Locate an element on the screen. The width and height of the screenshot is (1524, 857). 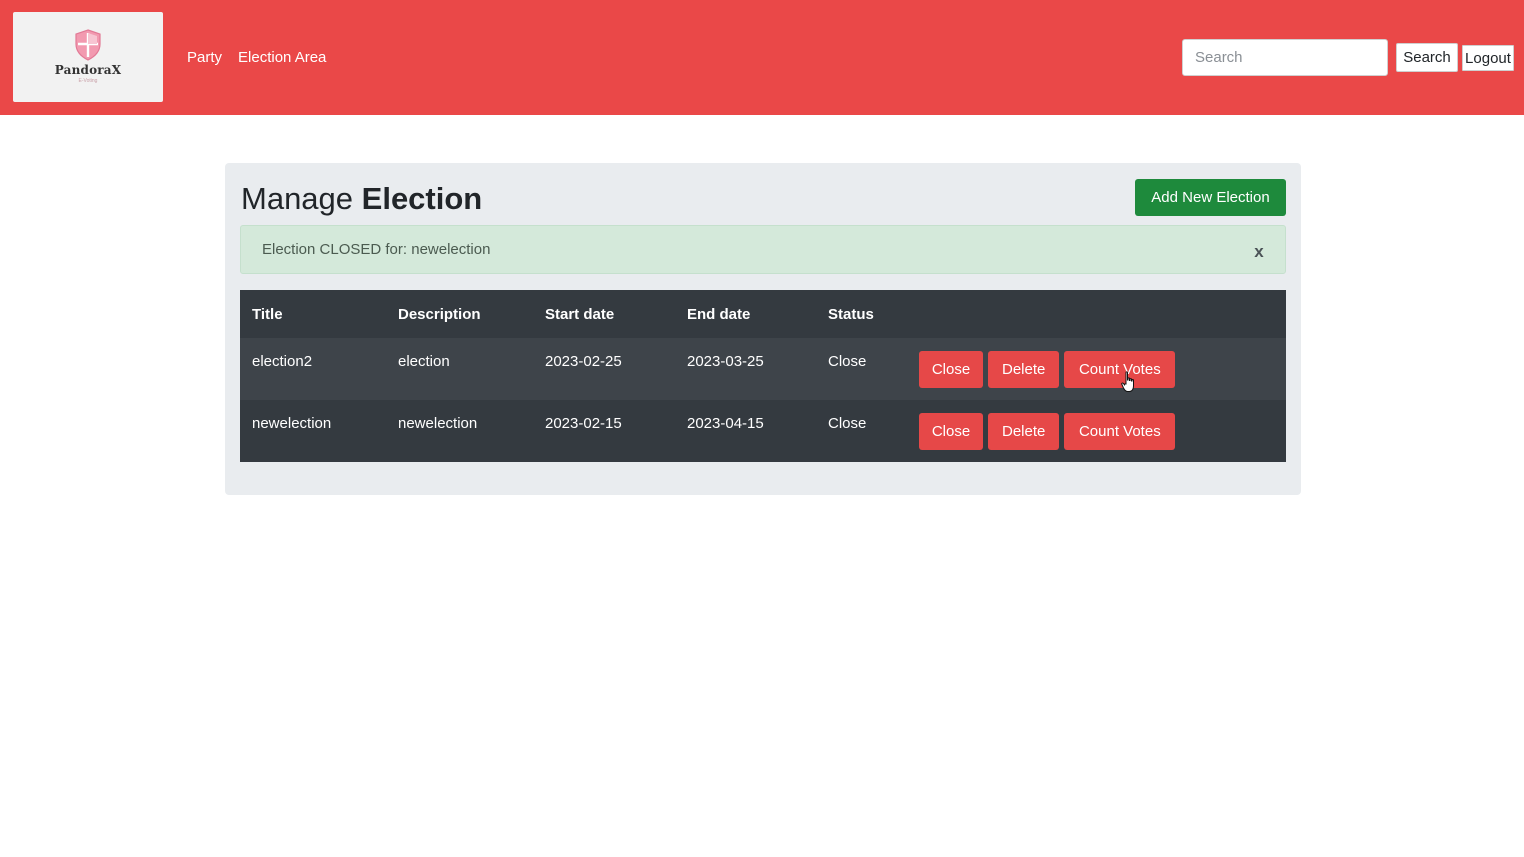
search-input is located at coordinates (1285, 57).